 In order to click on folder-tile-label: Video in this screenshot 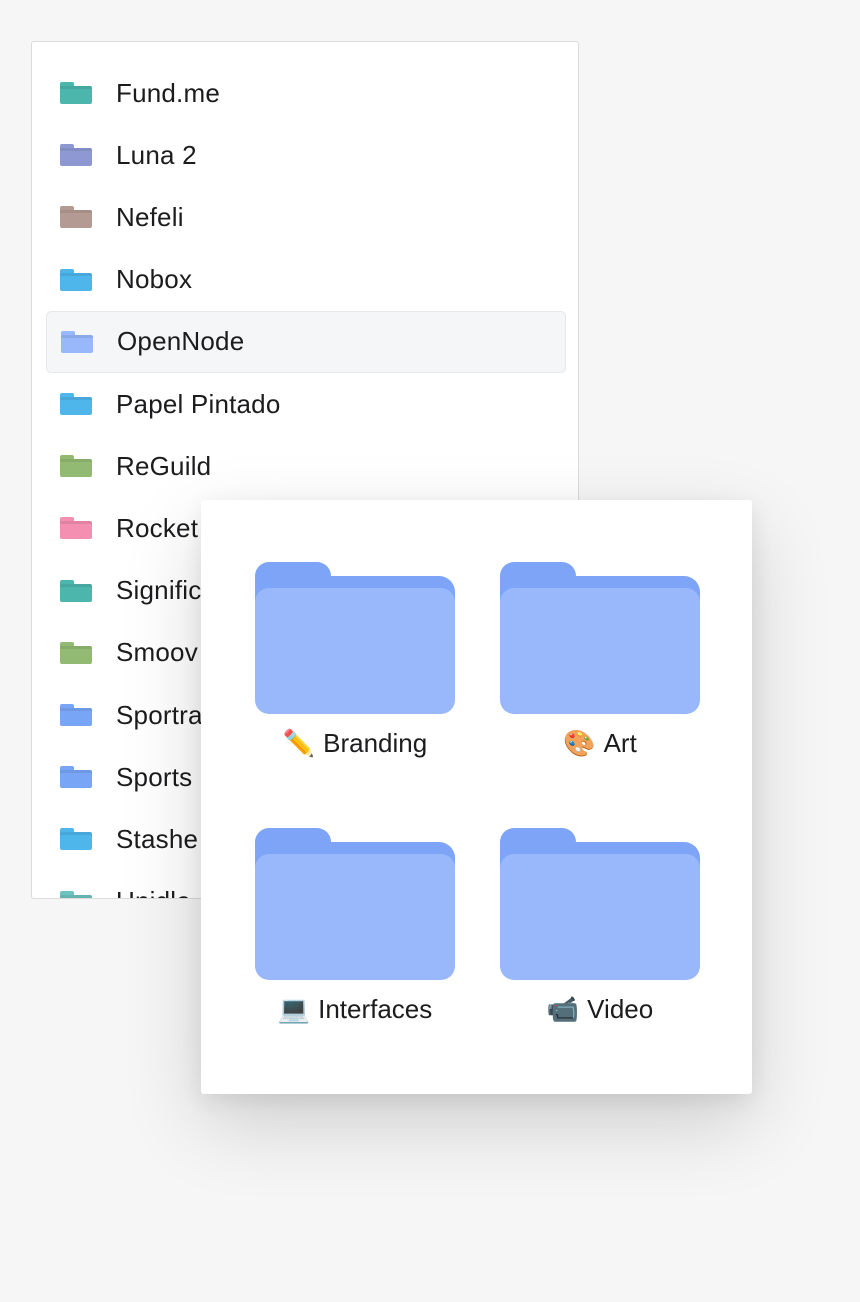, I will do `click(620, 1009)`.